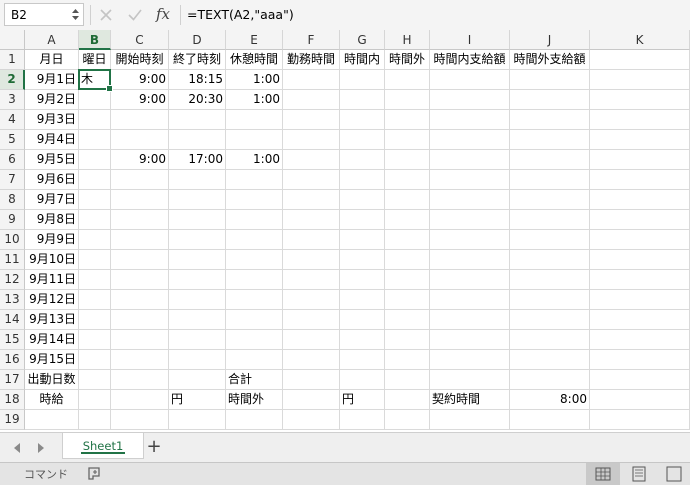 The height and width of the screenshot is (488, 690). I want to click on cell-d17, so click(197, 380).